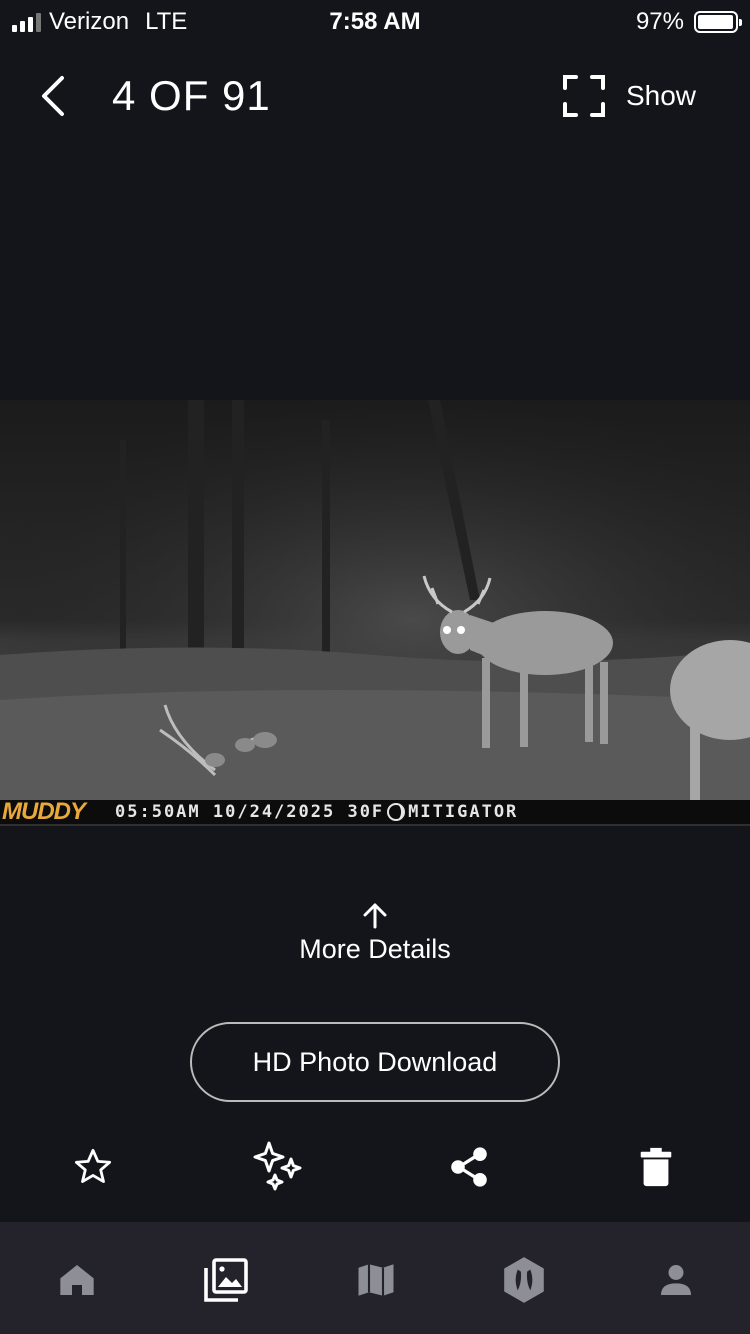  What do you see at coordinates (375, 1062) in the screenshot?
I see `hd-photo-download-button: HD Photo Download` at bounding box center [375, 1062].